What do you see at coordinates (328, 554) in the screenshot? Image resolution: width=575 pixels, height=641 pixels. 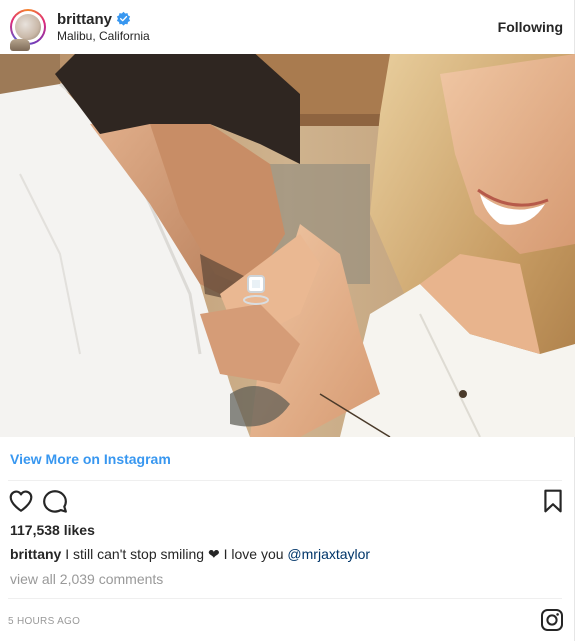 I see `mention-link: @mrjaxtaylor` at bounding box center [328, 554].